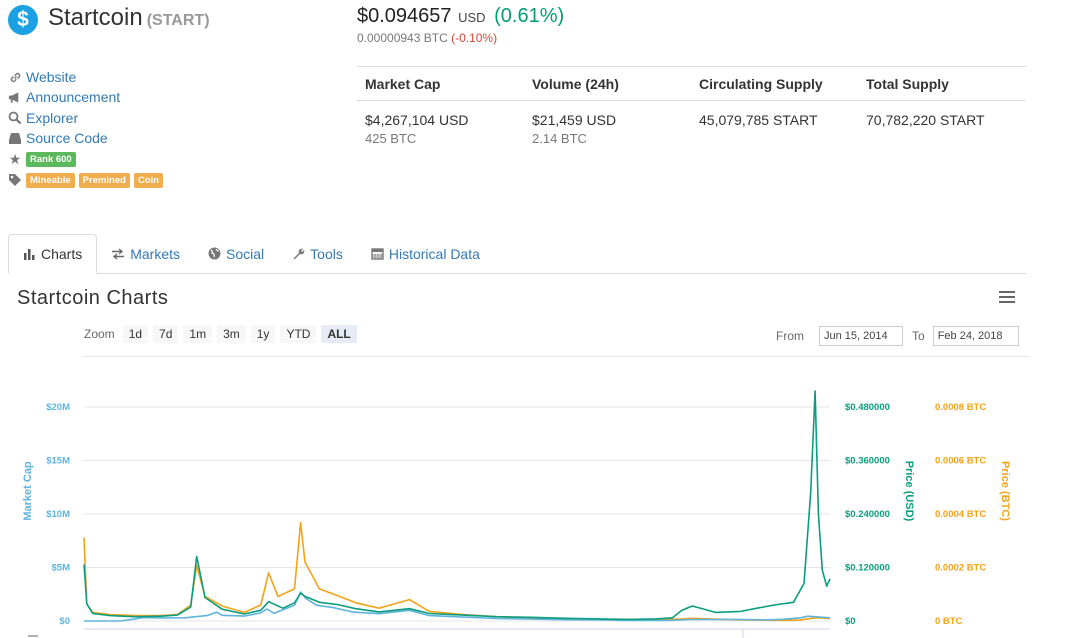  Describe the element at coordinates (73, 97) in the screenshot. I see `announcement-link: Announcement` at that location.